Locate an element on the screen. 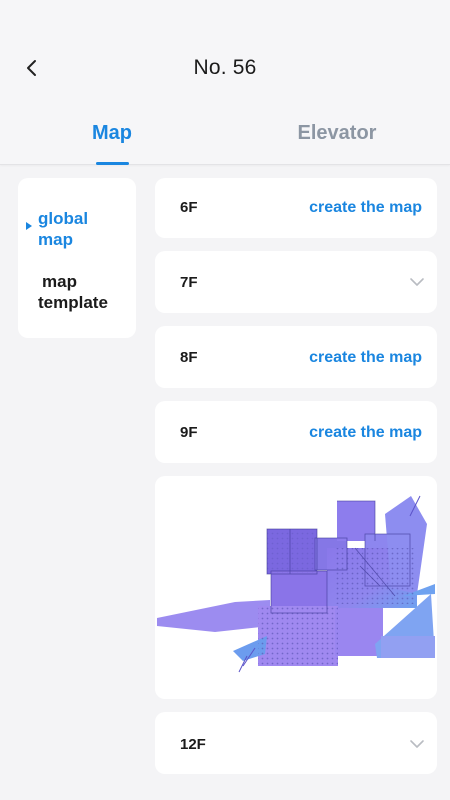 The image size is (450, 800). sidebar-item-label: global is located at coordinates (63, 218).